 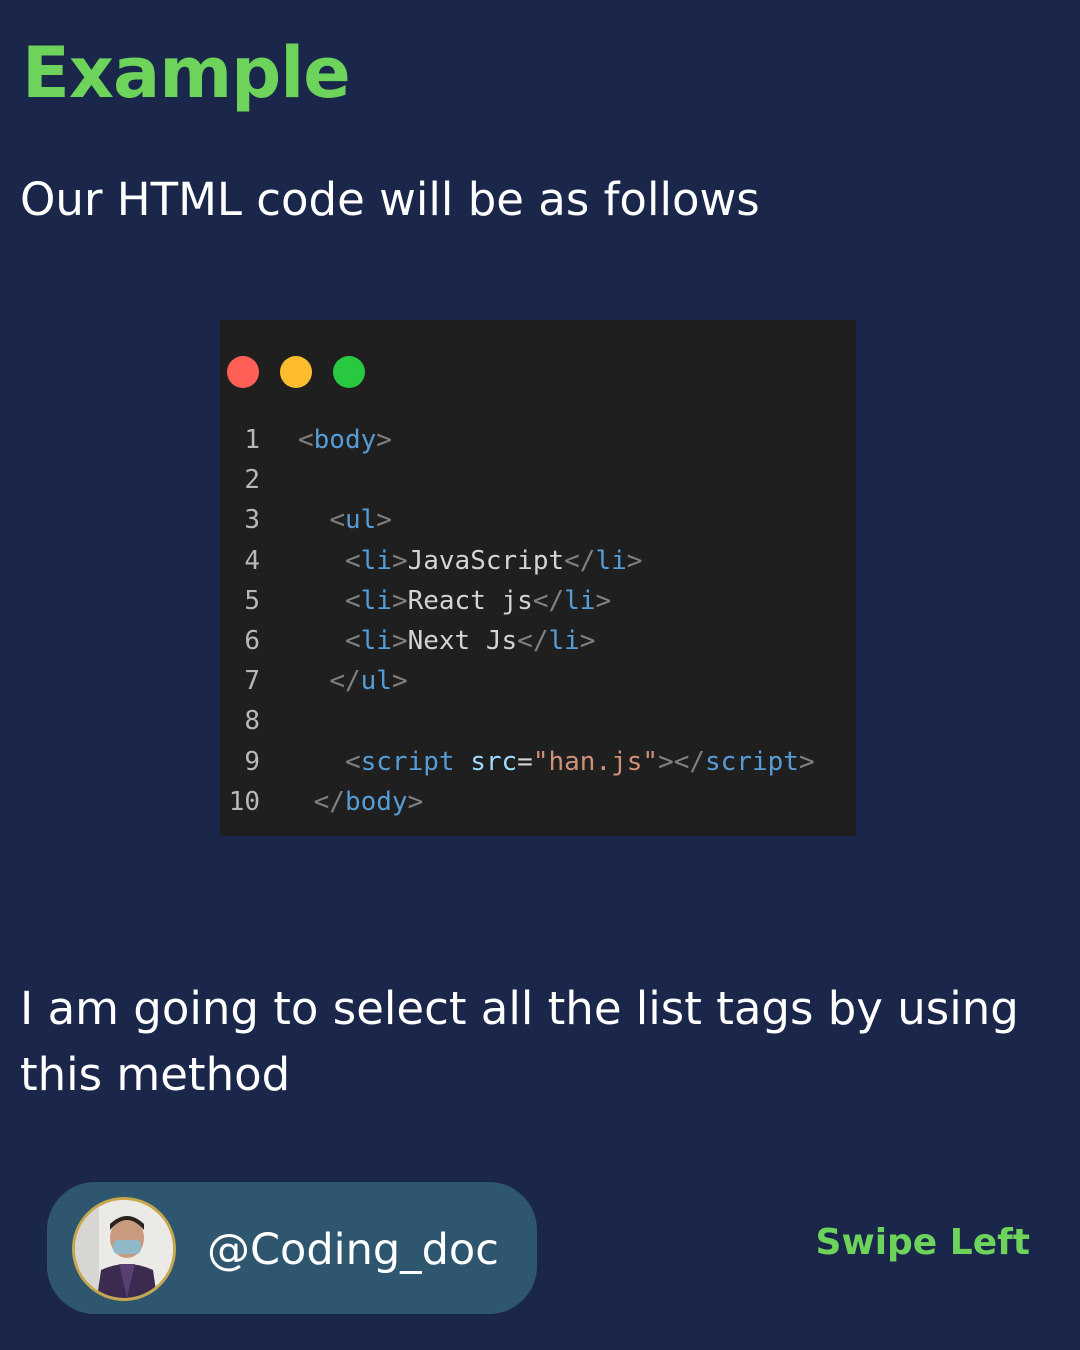 I want to click on code-token: =, so click(x=525, y=761).